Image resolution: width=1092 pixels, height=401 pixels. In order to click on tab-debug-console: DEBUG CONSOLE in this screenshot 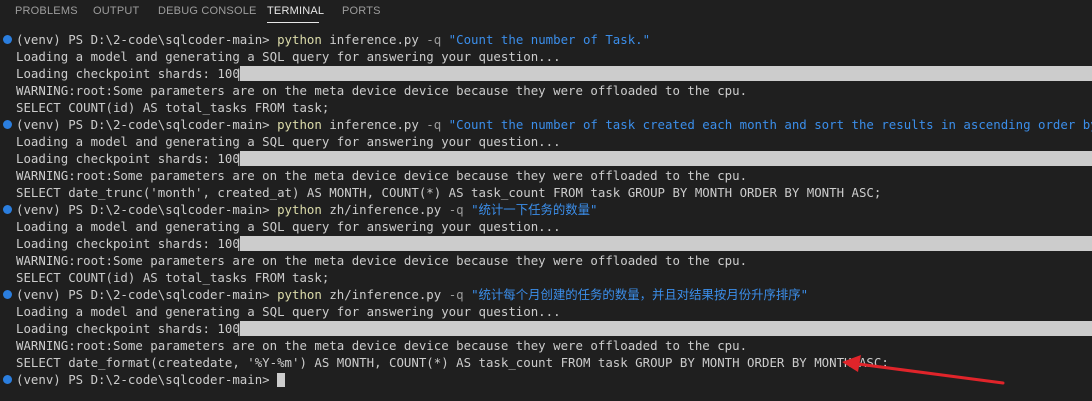, I will do `click(207, 11)`.